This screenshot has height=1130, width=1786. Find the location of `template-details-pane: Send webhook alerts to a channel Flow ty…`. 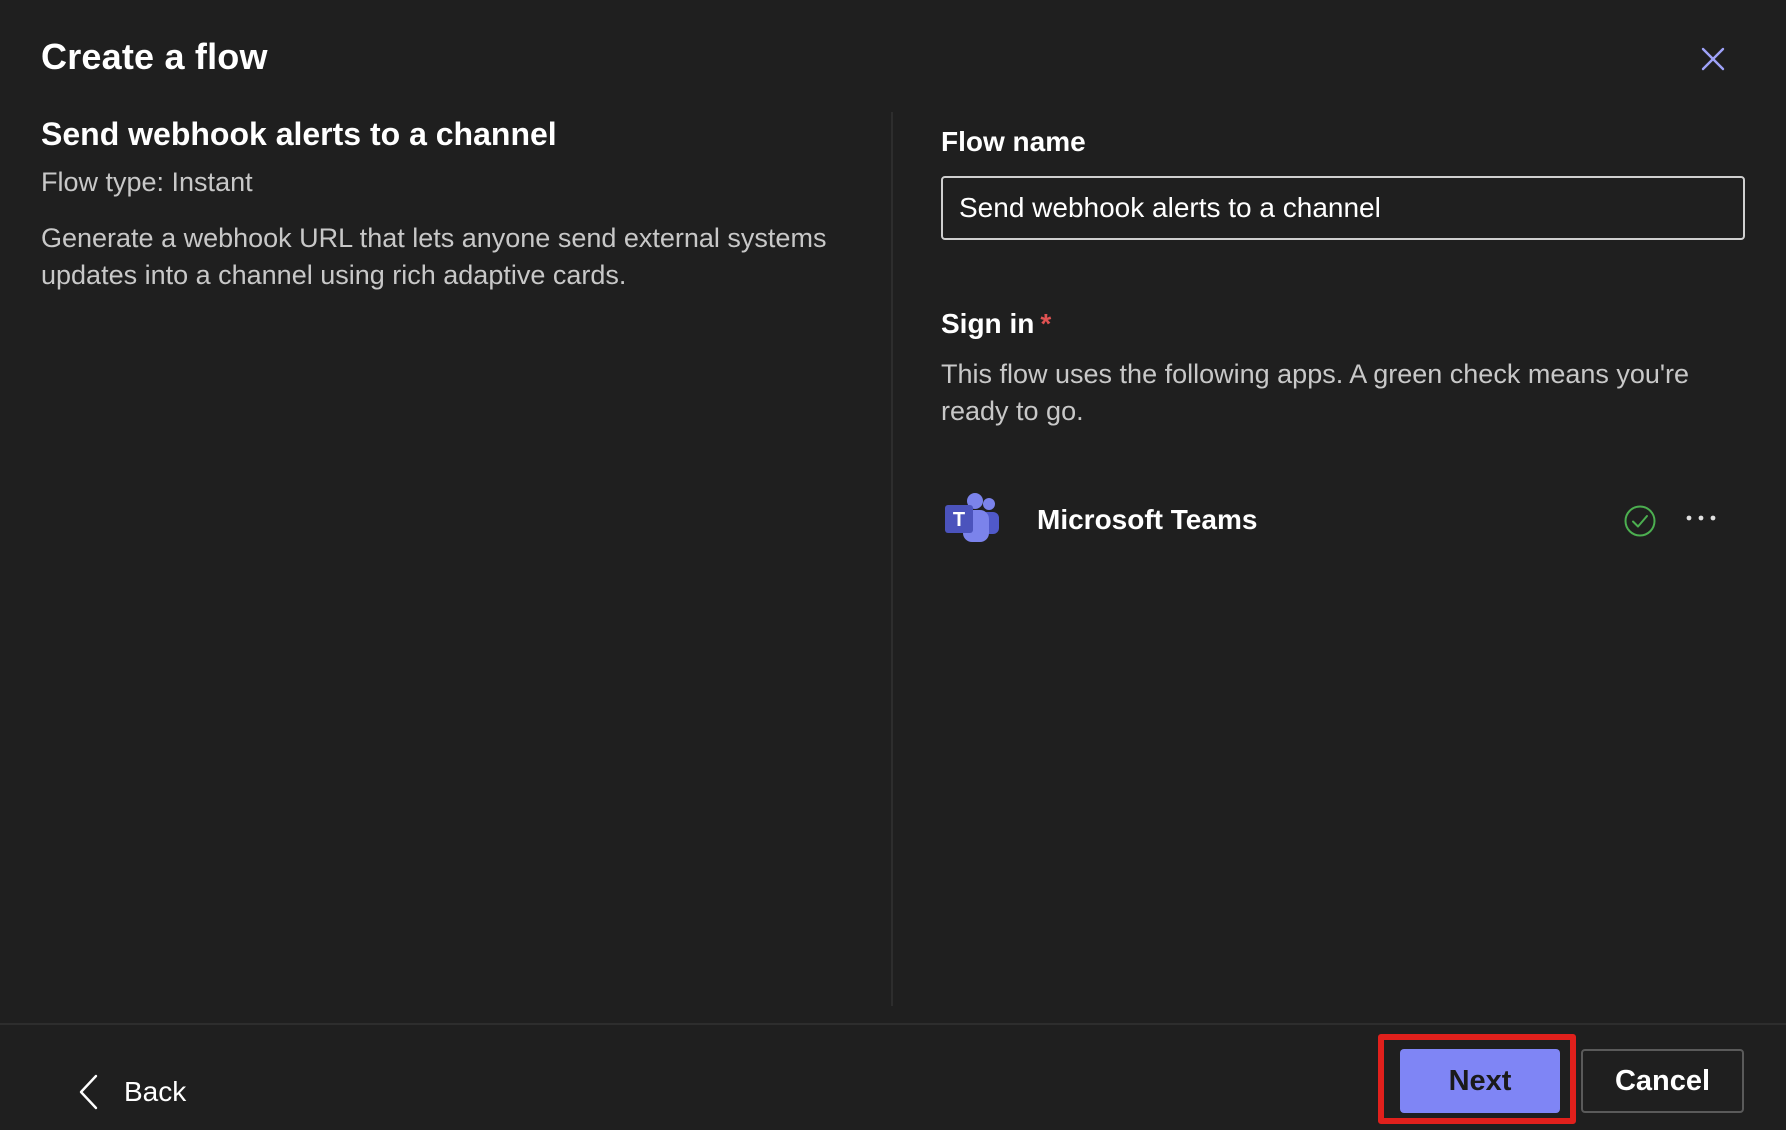

template-details-pane: Send webhook alerts to a channel Flow ty… is located at coordinates (451, 202).